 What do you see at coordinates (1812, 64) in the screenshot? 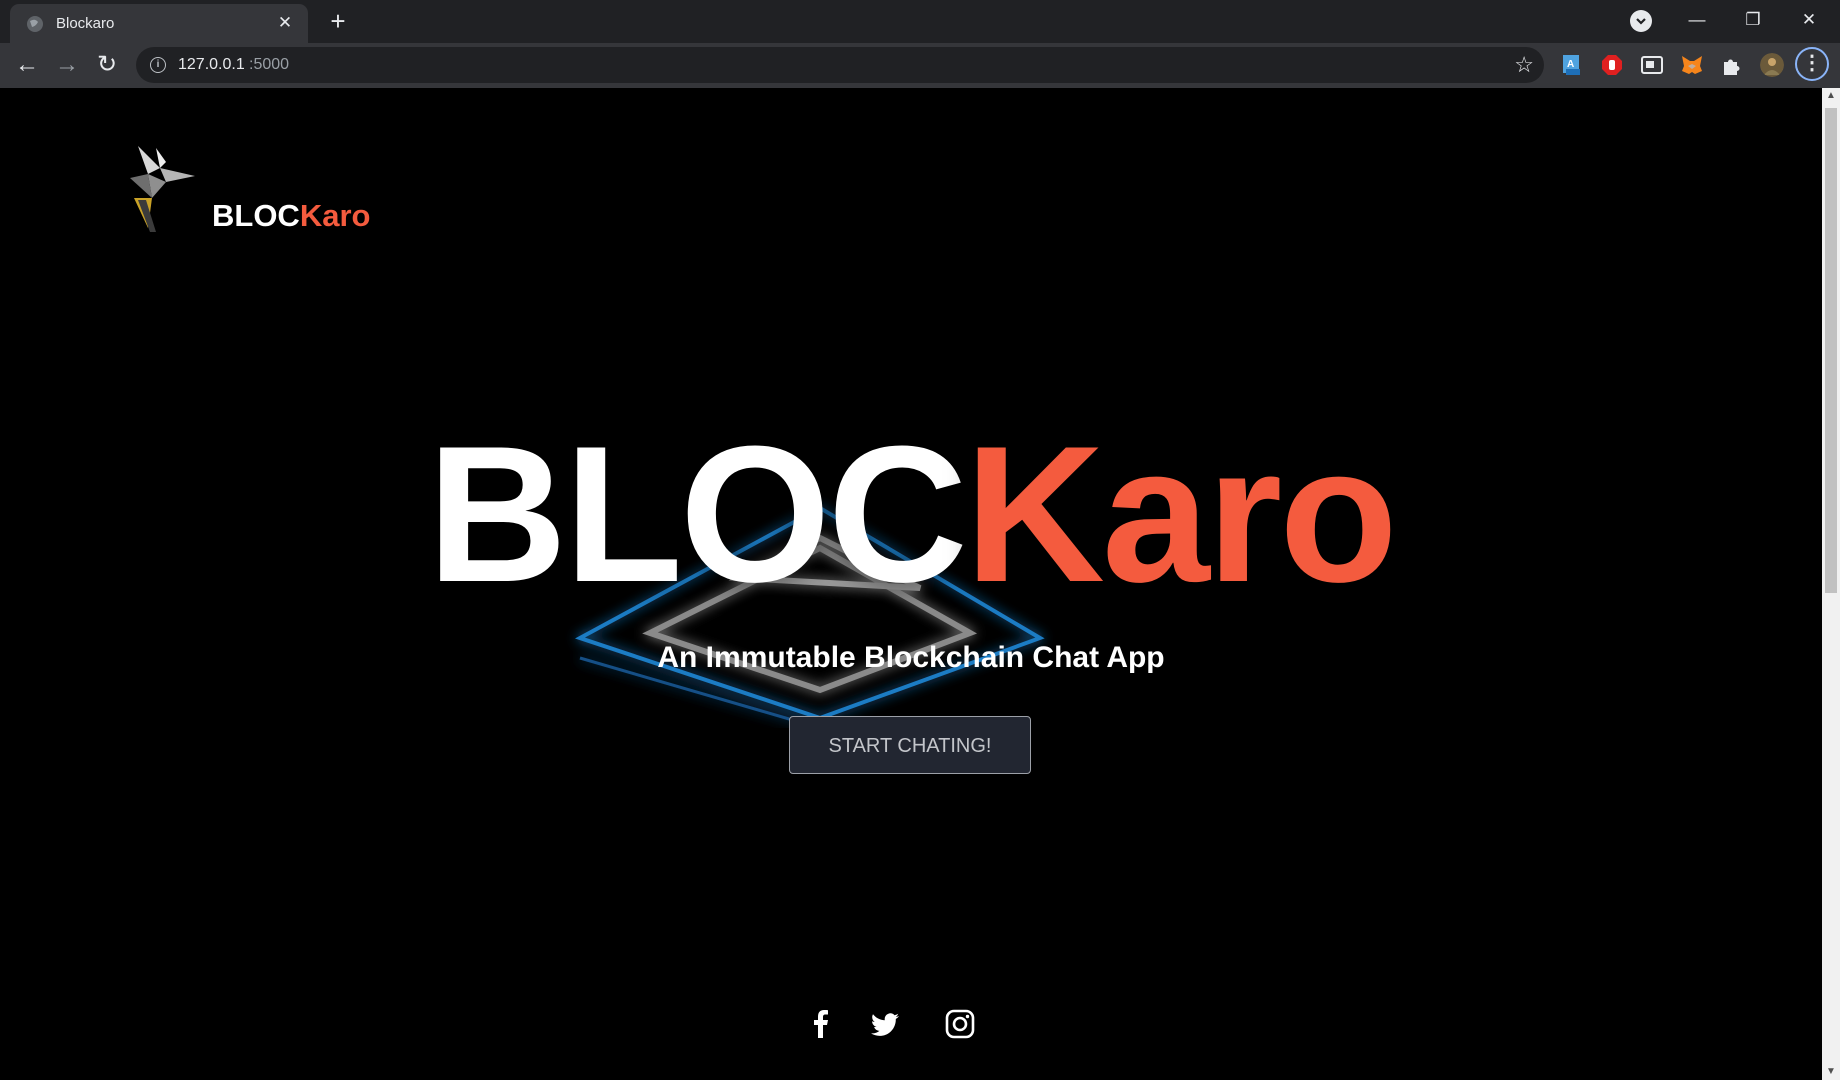
I see `browser-menu-button: ⋮` at bounding box center [1812, 64].